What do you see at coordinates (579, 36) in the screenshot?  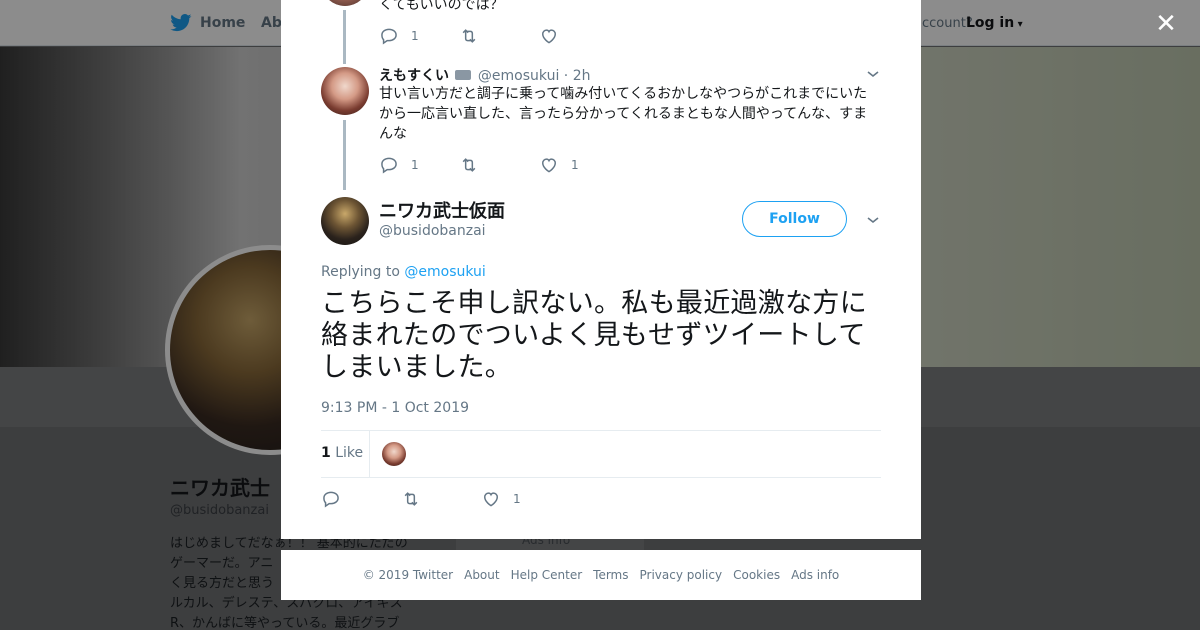 I see `like-button` at bounding box center [579, 36].